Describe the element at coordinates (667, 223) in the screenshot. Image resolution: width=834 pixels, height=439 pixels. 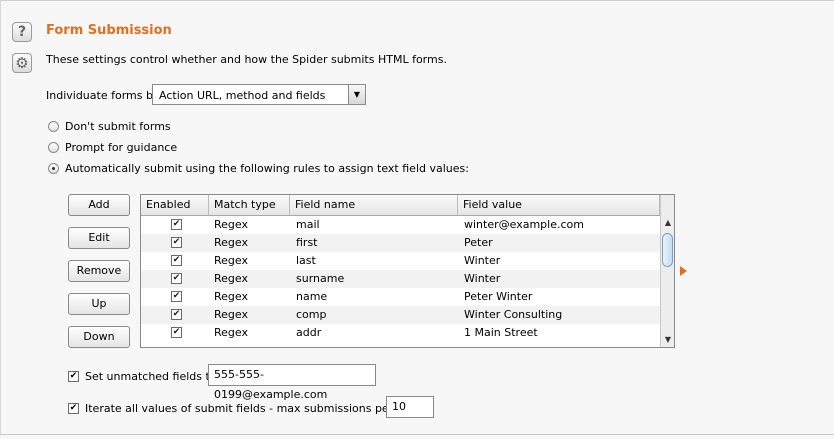
I see `scroll-up-arrow-icon: ▲` at that location.